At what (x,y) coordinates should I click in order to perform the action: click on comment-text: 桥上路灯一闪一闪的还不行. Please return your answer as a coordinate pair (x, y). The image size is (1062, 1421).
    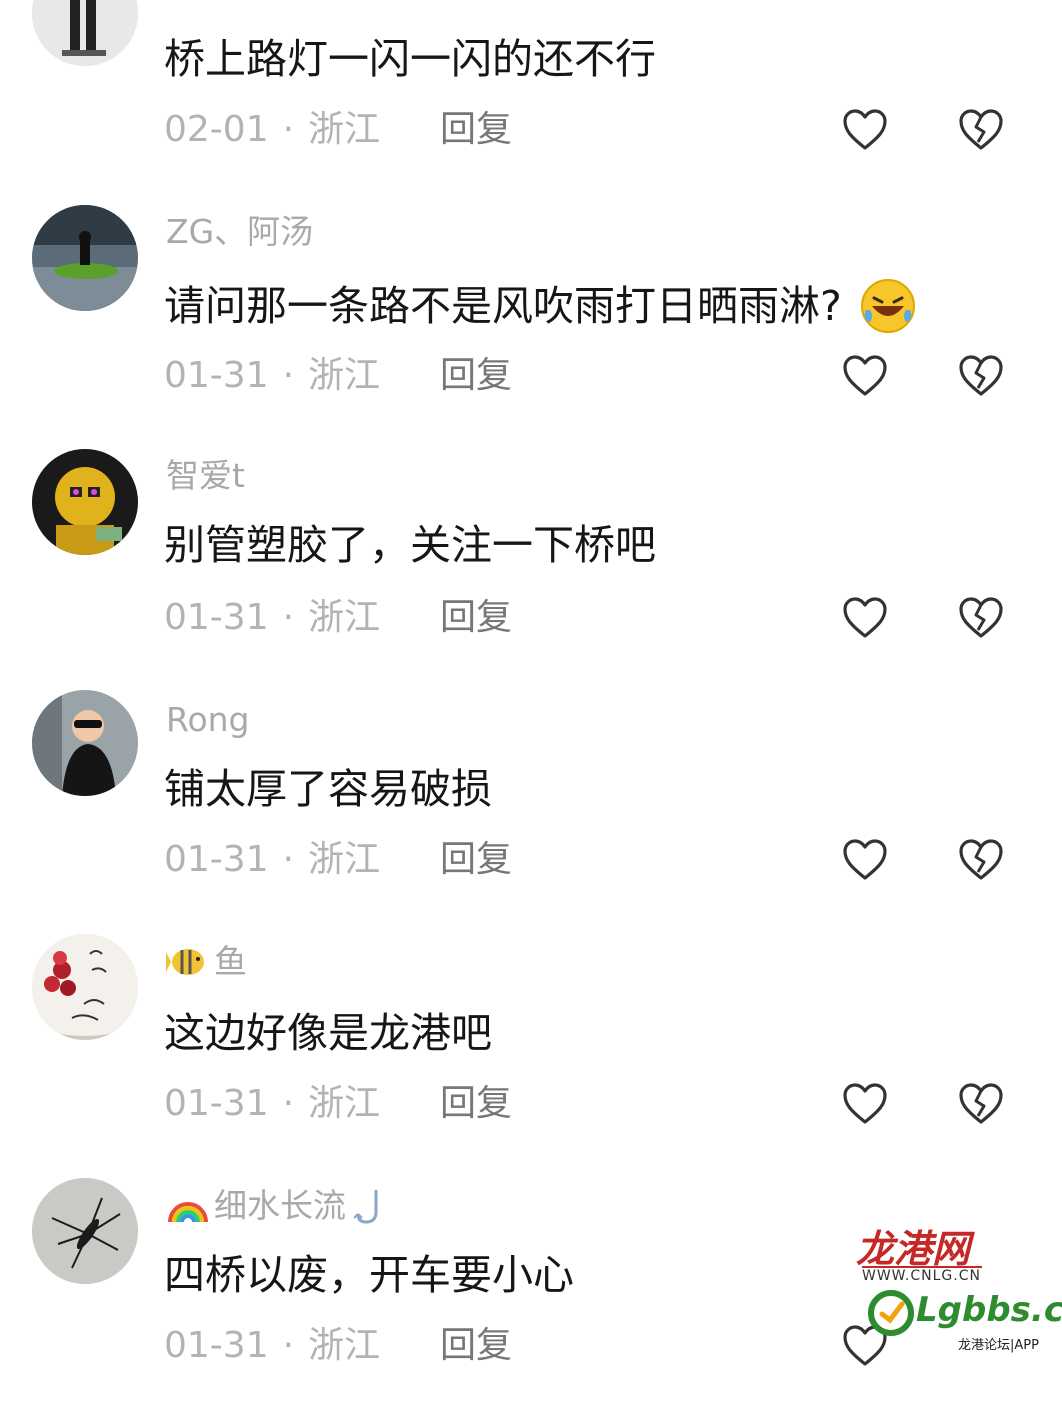
    Looking at the image, I should click on (410, 59).